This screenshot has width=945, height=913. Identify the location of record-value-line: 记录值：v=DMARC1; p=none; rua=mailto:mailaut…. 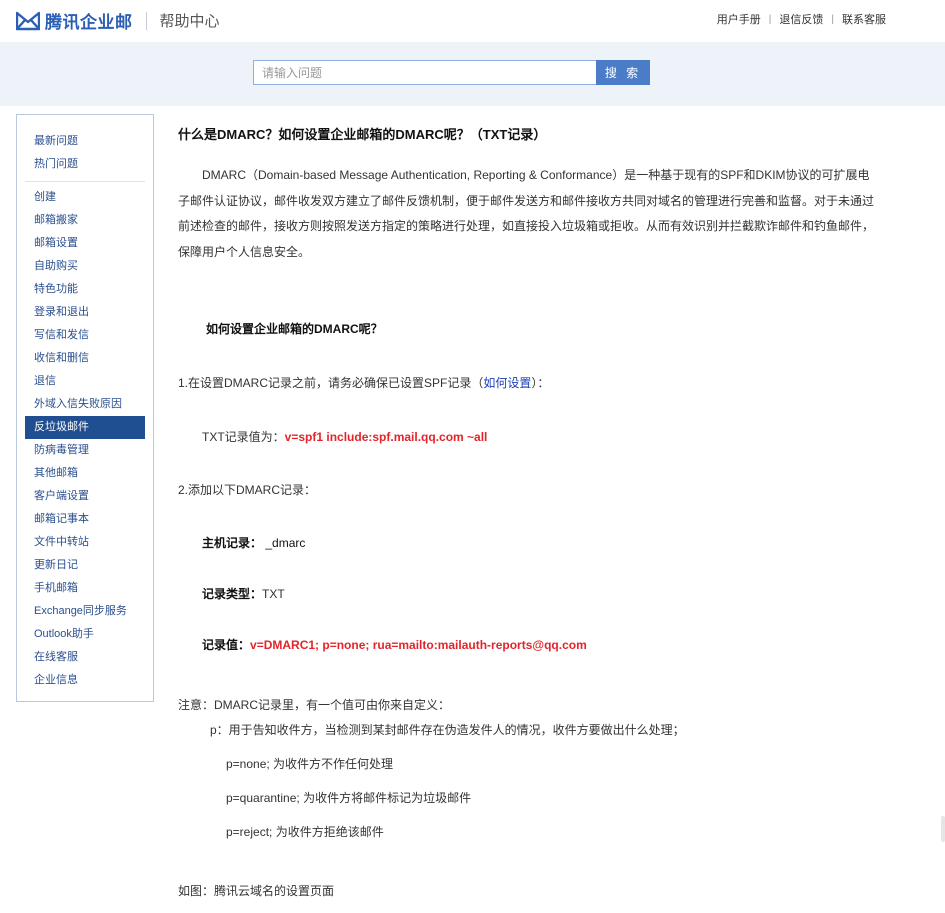
(394, 644).